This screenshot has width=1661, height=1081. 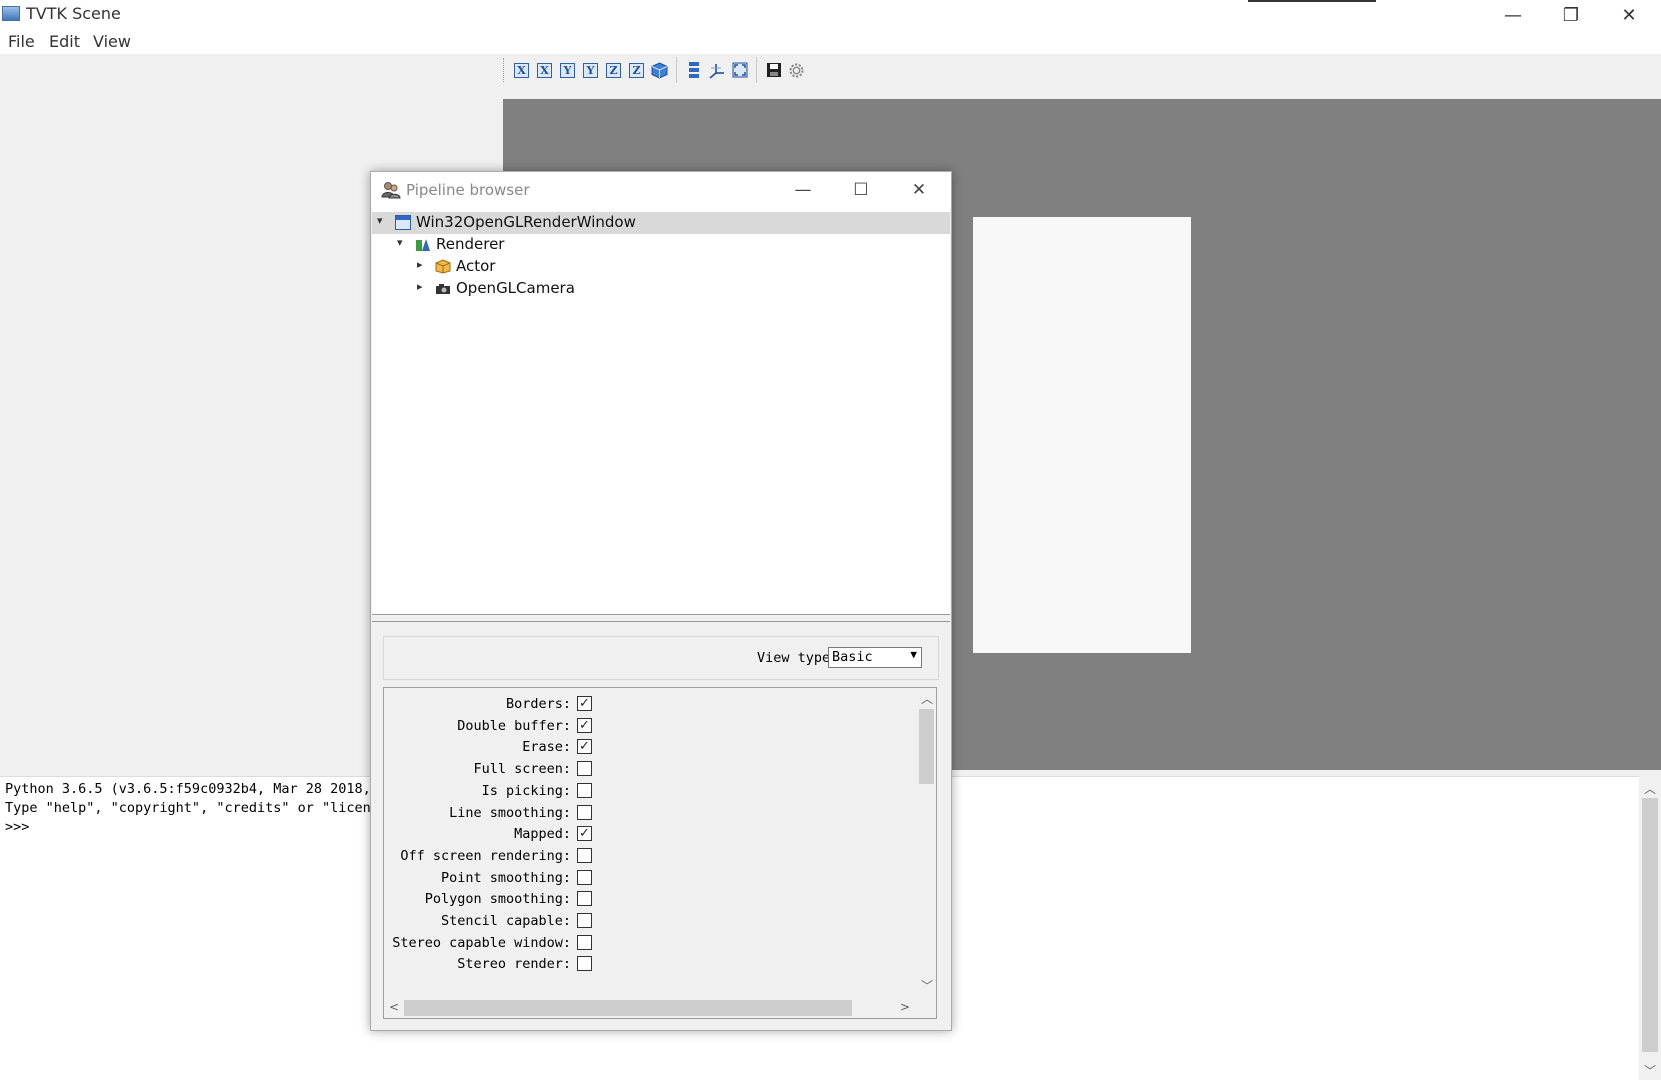 I want to click on restore-button: ❐, so click(x=1571, y=15).